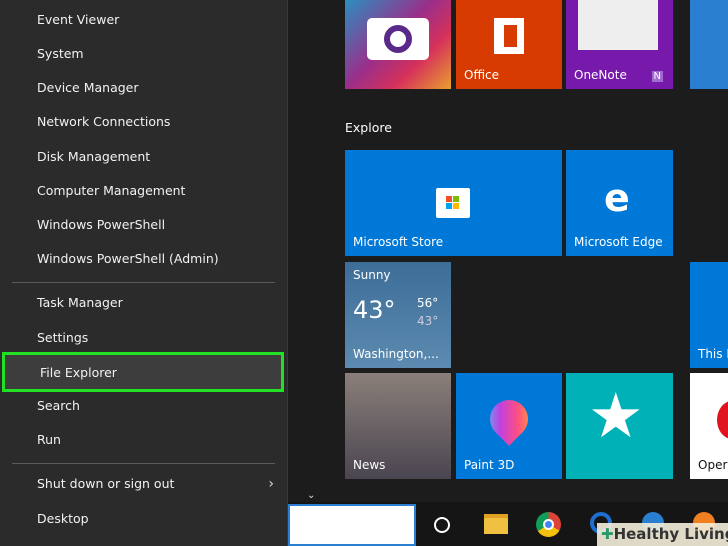 The height and width of the screenshot is (546, 728). I want to click on menu-item-powershell-admin: Windows PowerShell (Admin), so click(144, 259).